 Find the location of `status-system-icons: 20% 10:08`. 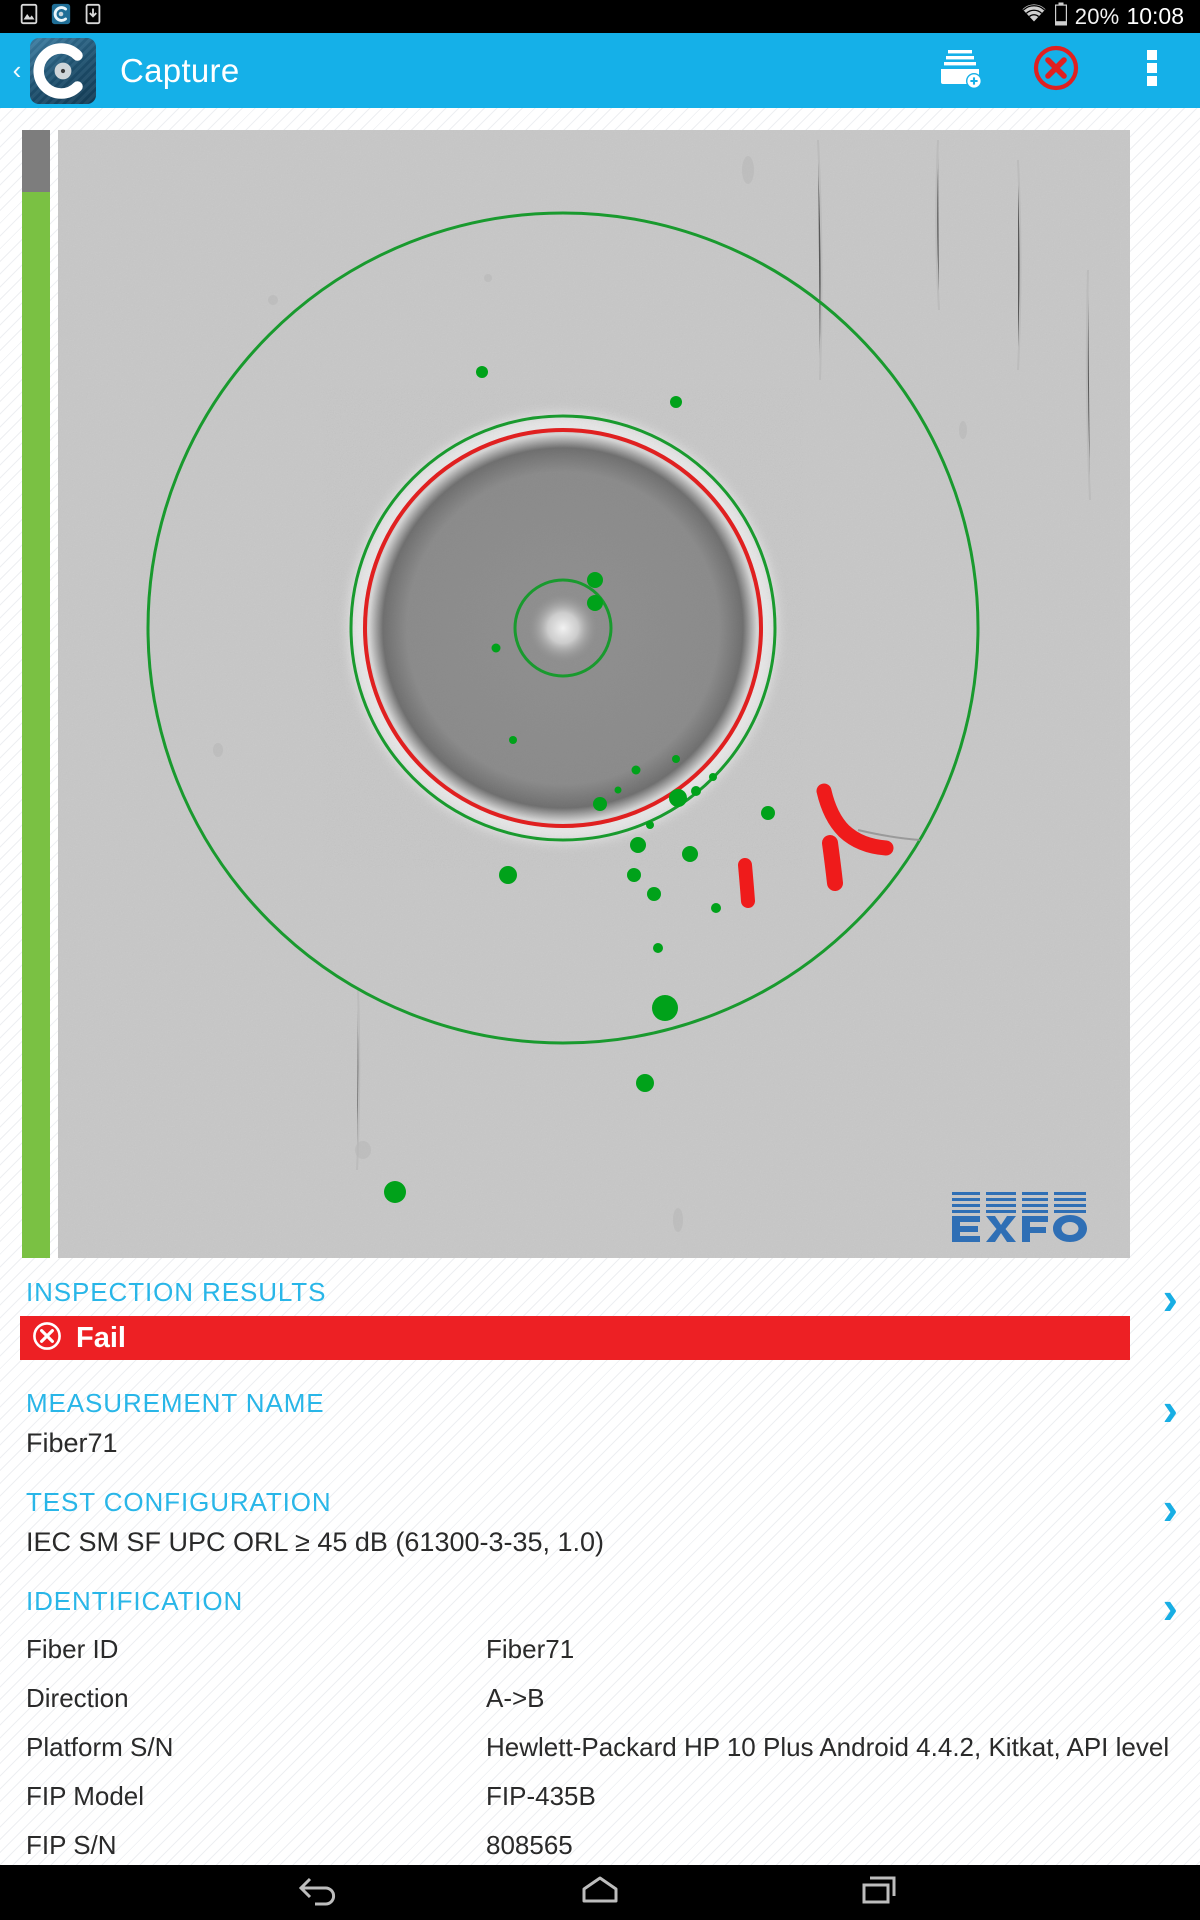

status-system-icons: 20% 10:08 is located at coordinates (1110, 16).